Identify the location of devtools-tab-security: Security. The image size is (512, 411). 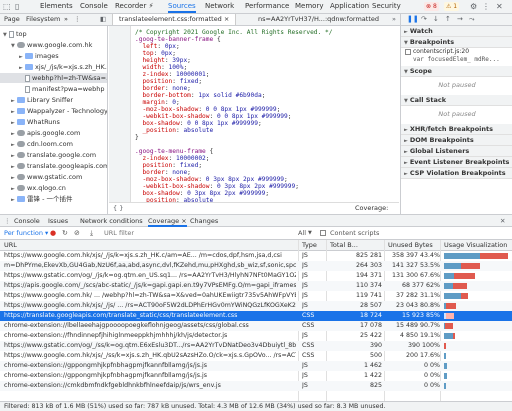
(386, 6).